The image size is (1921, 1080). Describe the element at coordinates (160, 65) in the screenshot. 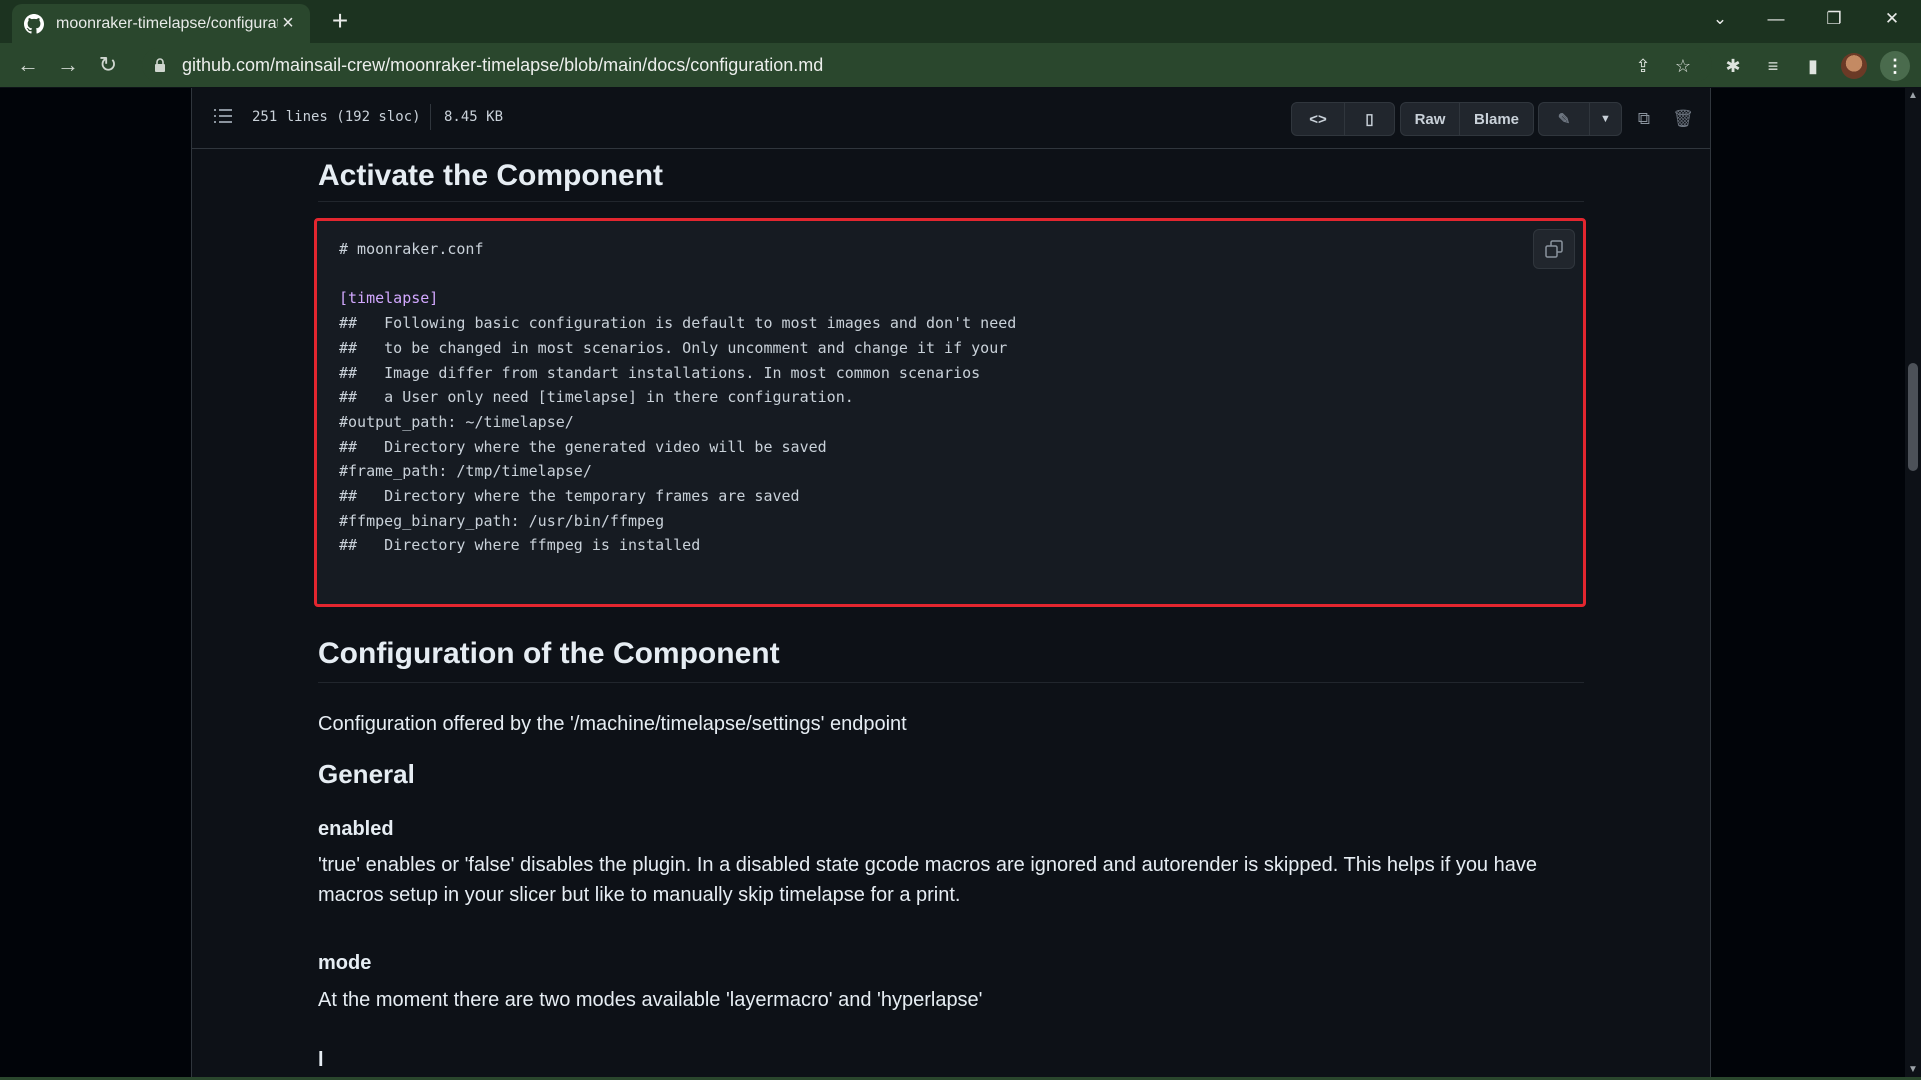

I see `lock-icon` at that location.